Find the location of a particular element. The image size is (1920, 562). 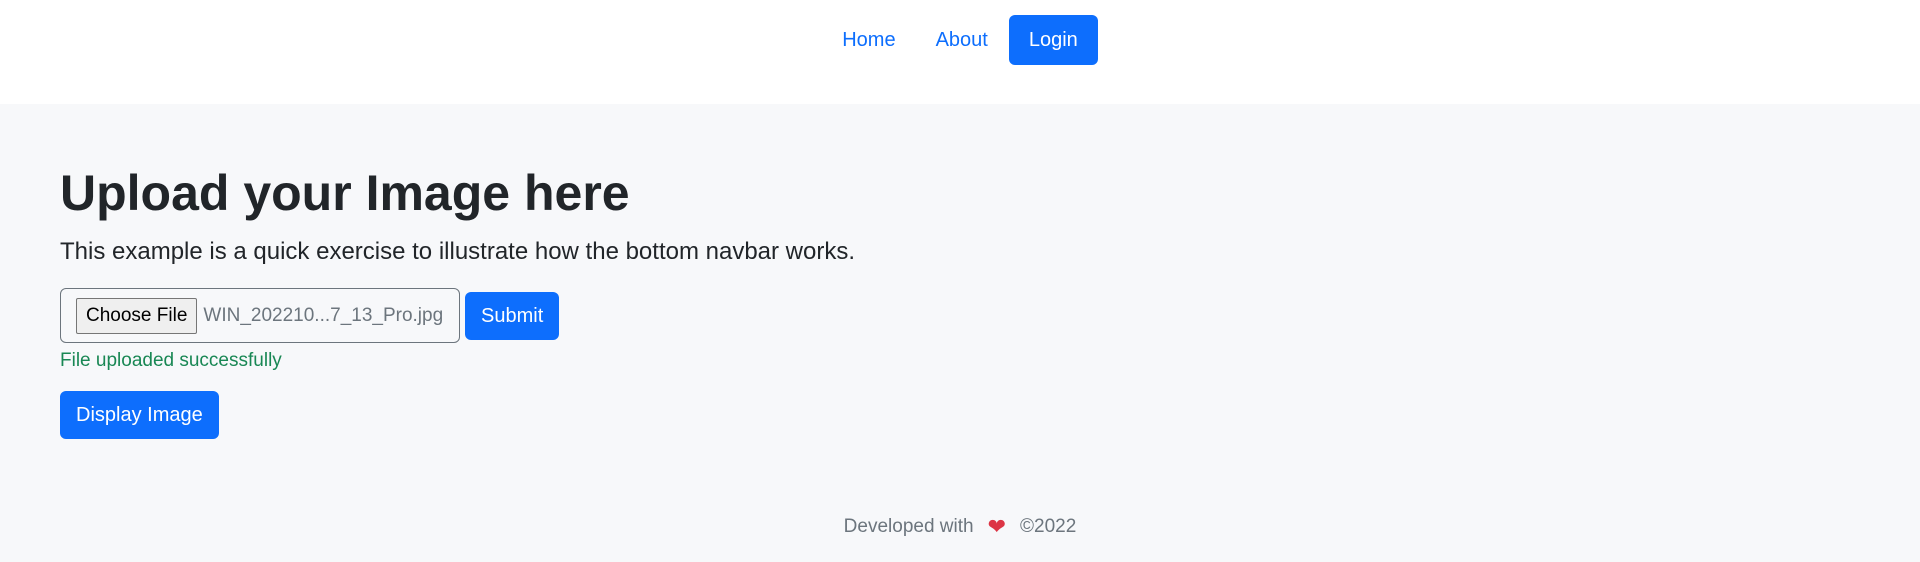

footer: Developed with ❤ ©2022 is located at coordinates (960, 533).